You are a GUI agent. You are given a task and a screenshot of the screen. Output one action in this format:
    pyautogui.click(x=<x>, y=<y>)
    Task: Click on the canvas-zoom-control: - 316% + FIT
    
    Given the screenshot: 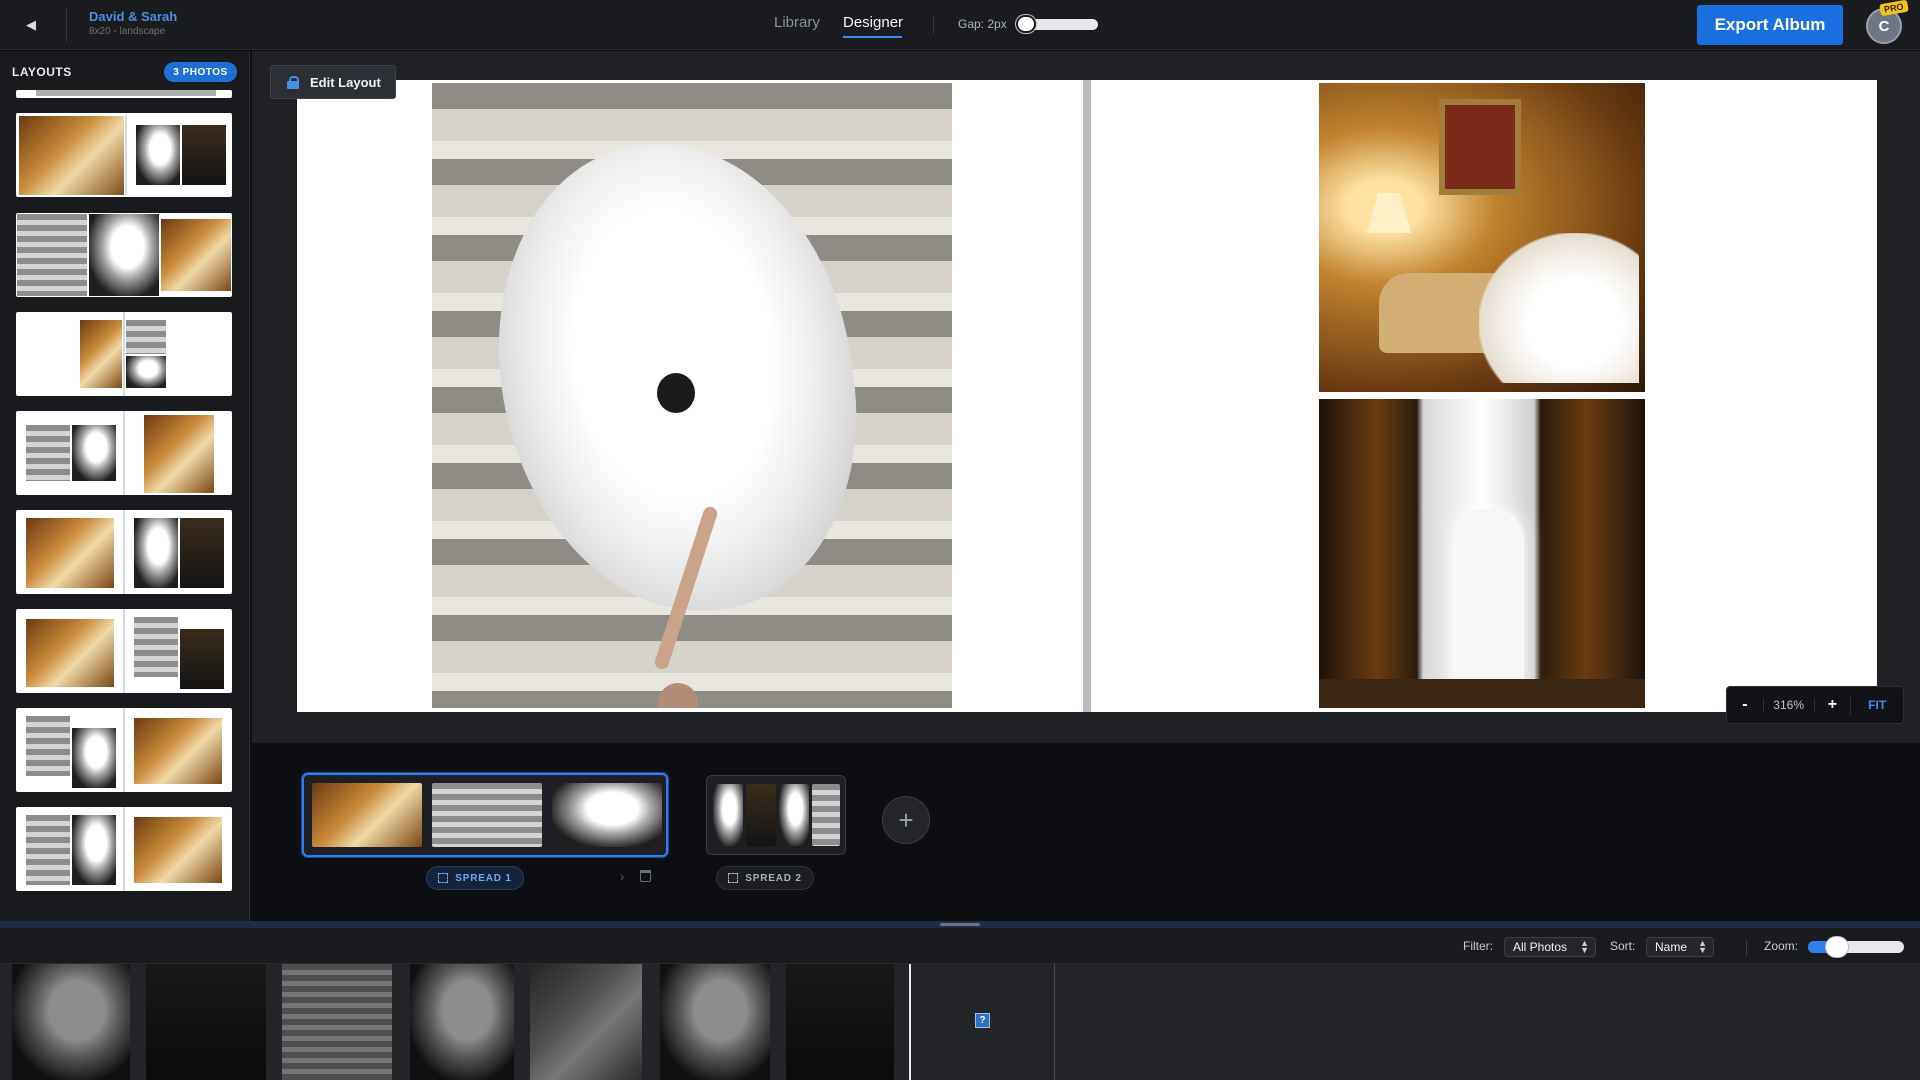 What is the action you would take?
    pyautogui.click(x=1815, y=705)
    